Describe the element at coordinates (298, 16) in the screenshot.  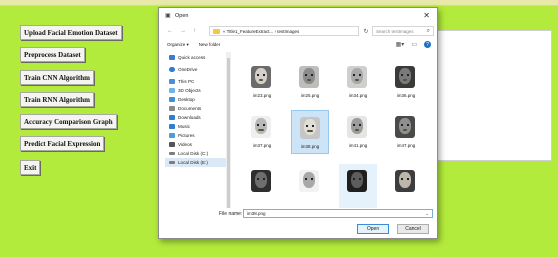
I see `dialog-titlebar: ▣ Open ✕` at that location.